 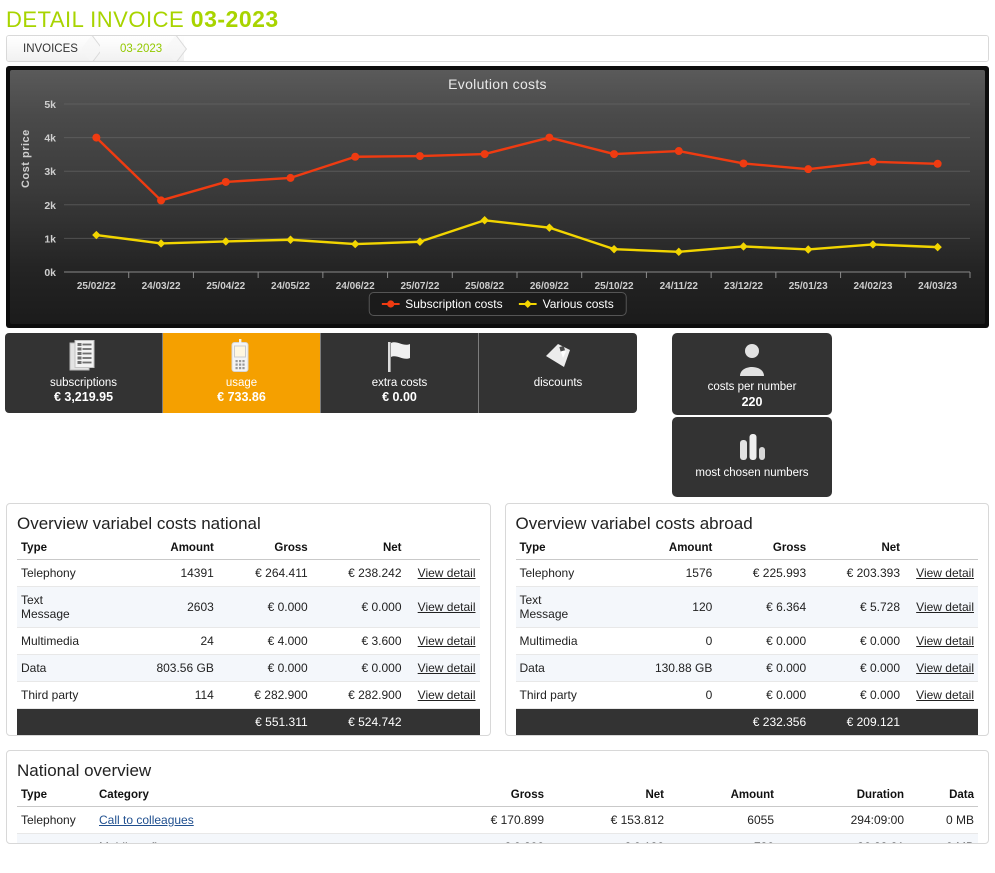 I want to click on cell-gross: € 170.899, so click(x=488, y=820).